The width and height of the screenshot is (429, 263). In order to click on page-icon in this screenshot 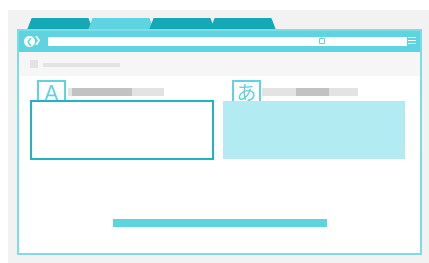, I will do `click(34, 64)`.